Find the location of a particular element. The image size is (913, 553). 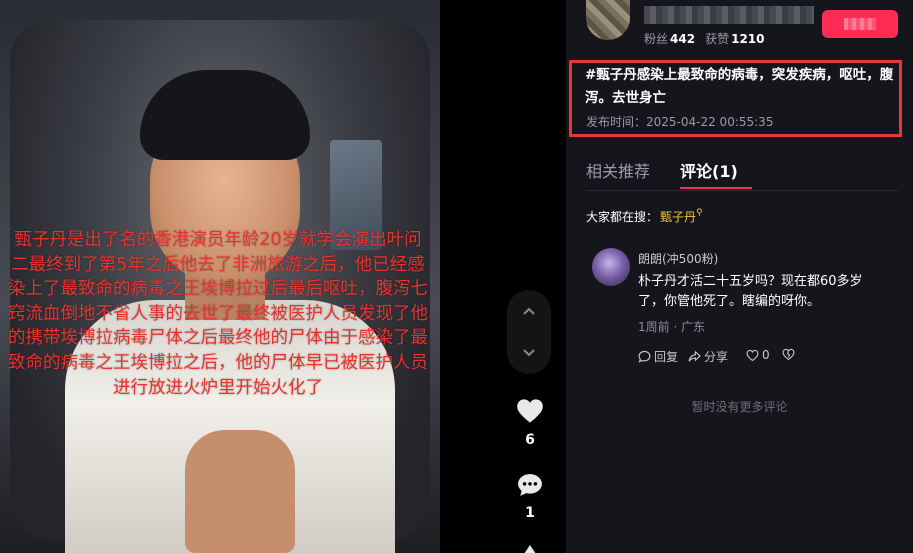

like-count: 6 is located at coordinates (530, 440).